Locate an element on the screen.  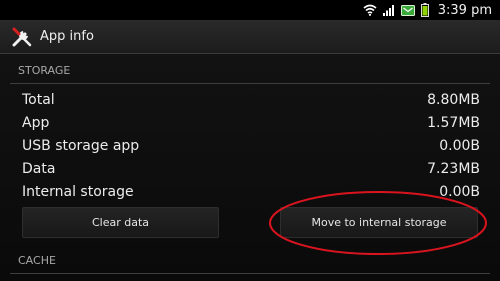
cache-section-header: CACHE is located at coordinates (250, 261).